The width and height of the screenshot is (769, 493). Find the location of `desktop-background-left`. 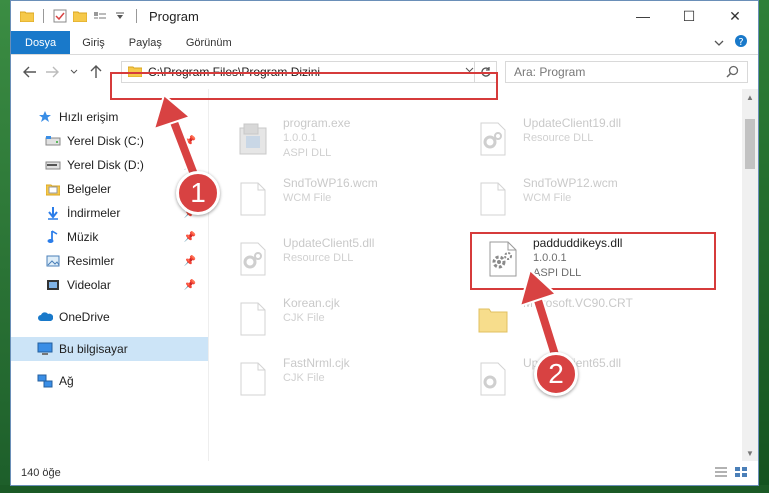

desktop-background-left is located at coordinates (5, 246).